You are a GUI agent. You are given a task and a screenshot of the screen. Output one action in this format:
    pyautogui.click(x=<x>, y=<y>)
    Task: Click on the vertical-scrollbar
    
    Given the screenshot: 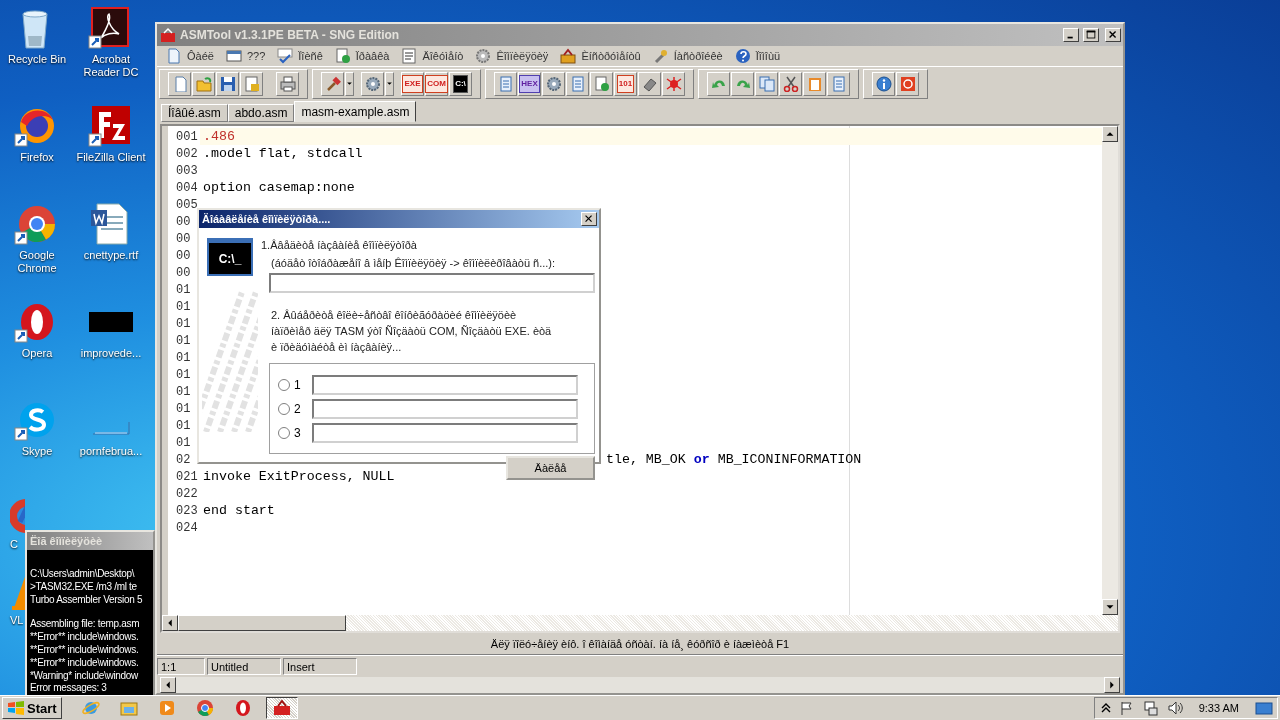 What is the action you would take?
    pyautogui.click(x=1110, y=370)
    